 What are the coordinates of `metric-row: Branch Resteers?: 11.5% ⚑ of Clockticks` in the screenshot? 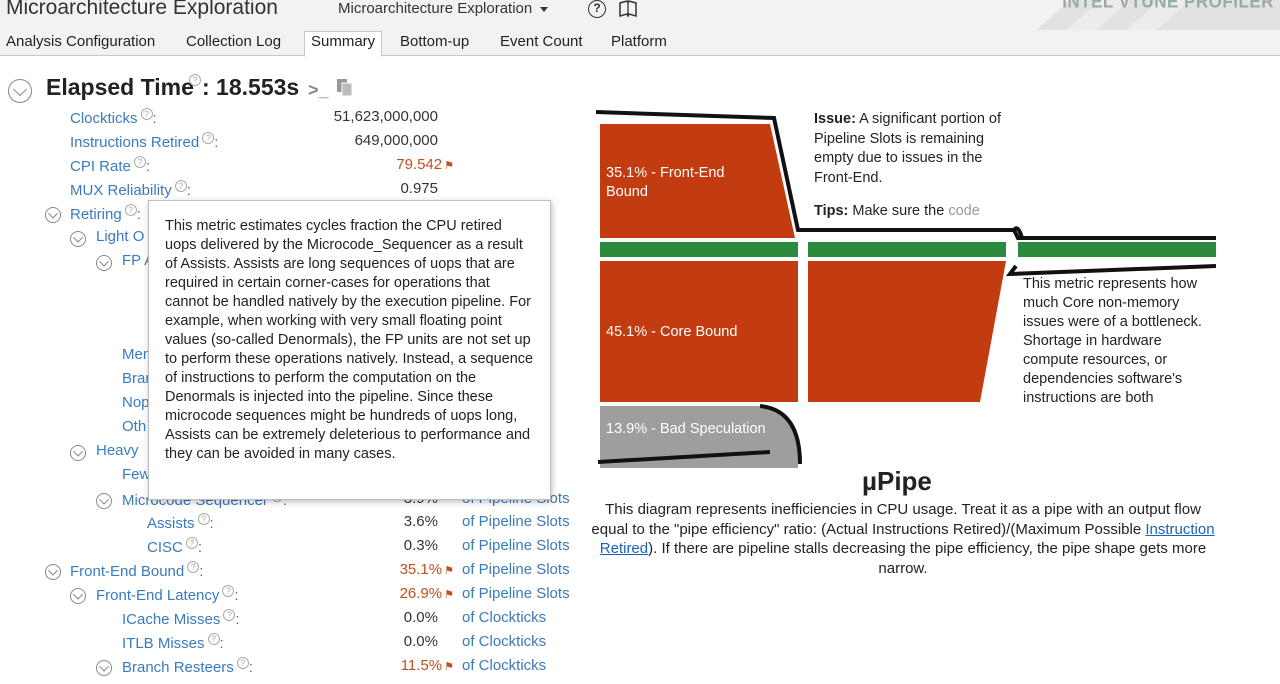 It's located at (295, 668).